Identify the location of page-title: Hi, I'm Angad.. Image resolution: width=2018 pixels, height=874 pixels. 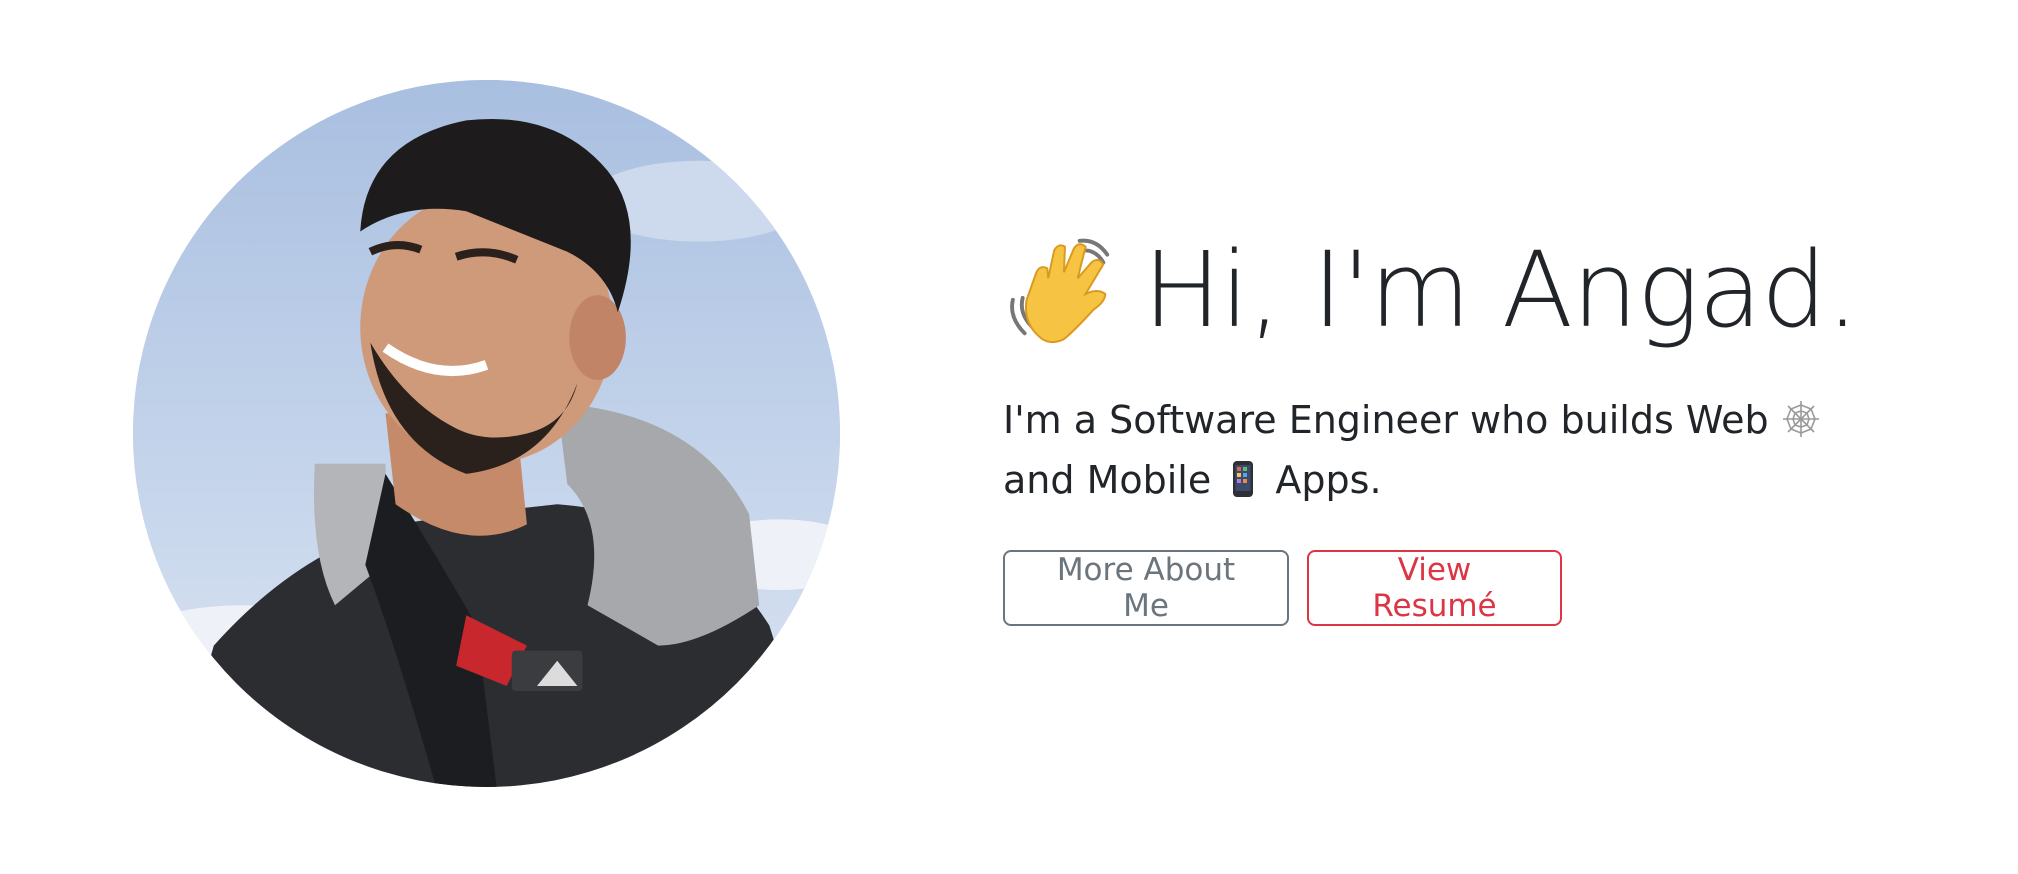
(1468, 290).